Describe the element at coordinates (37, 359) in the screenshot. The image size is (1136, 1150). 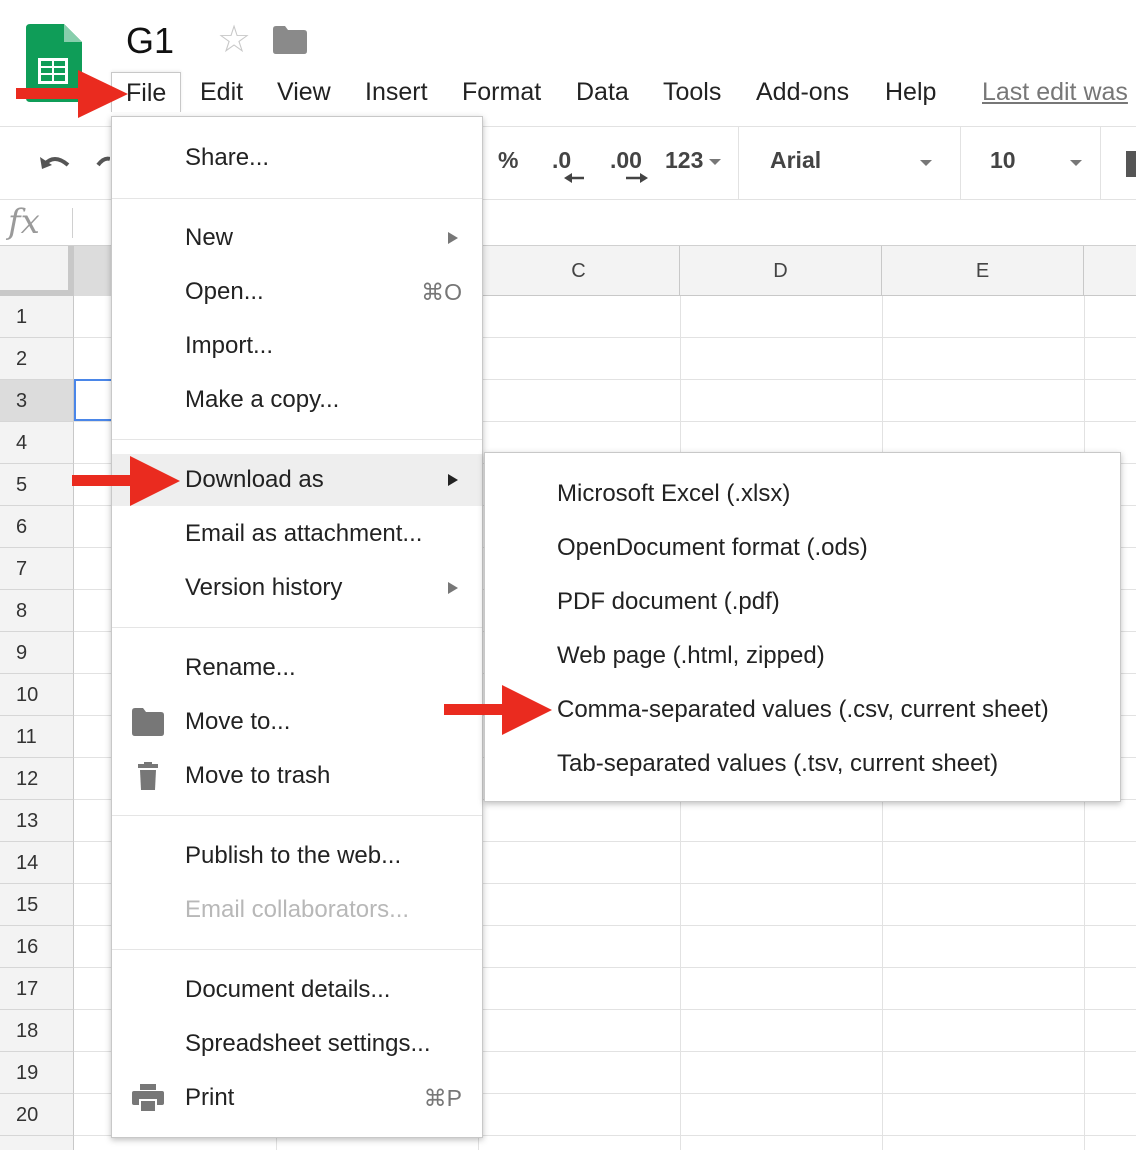
I see `row-header: 2` at that location.